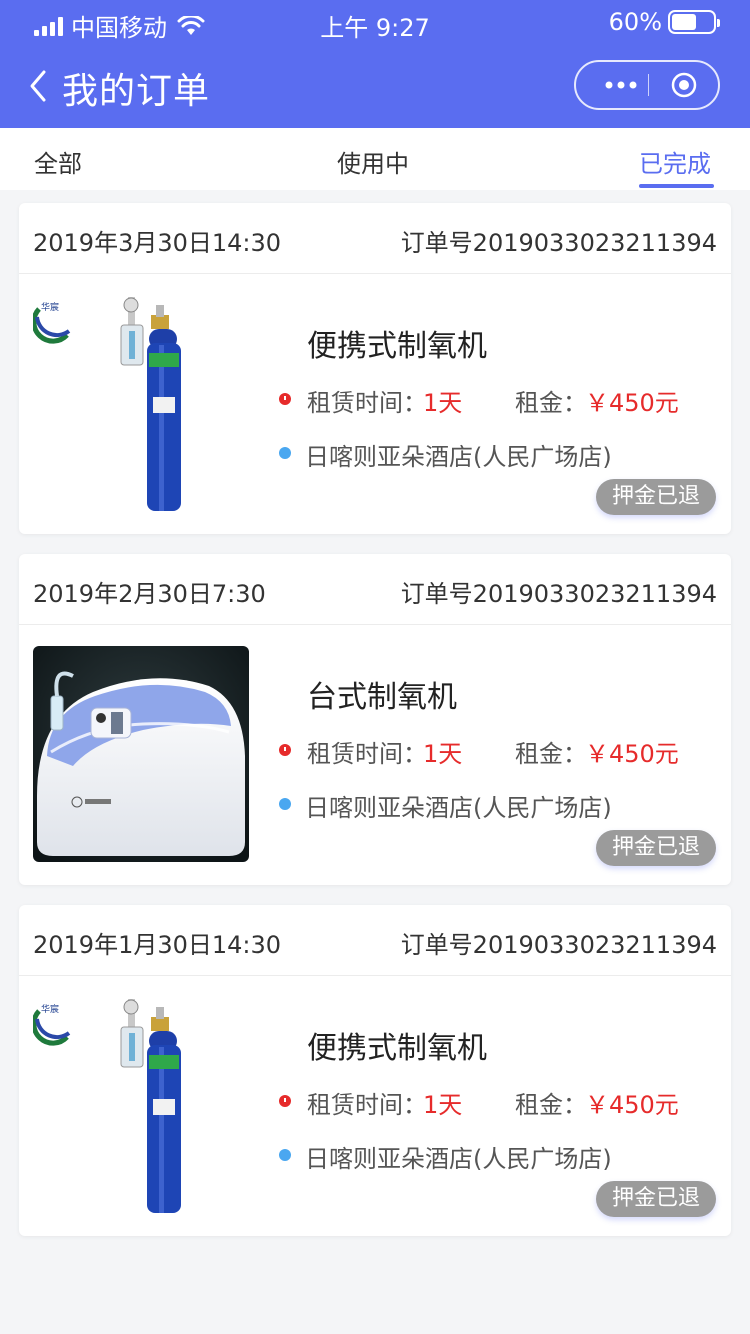 The width and height of the screenshot is (750, 1334). What do you see at coordinates (149, 594) in the screenshot?
I see `order-date: 2019年2月30日7:30` at bounding box center [149, 594].